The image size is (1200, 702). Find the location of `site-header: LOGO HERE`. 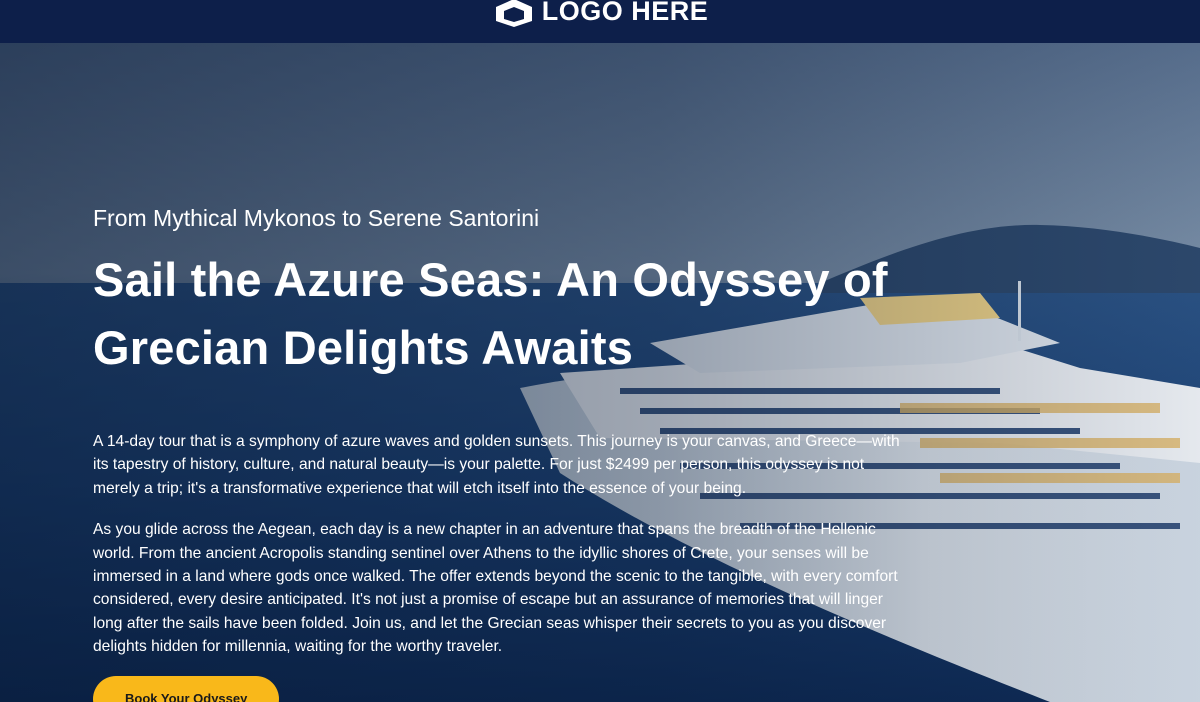

site-header: LOGO HERE is located at coordinates (600, 21).